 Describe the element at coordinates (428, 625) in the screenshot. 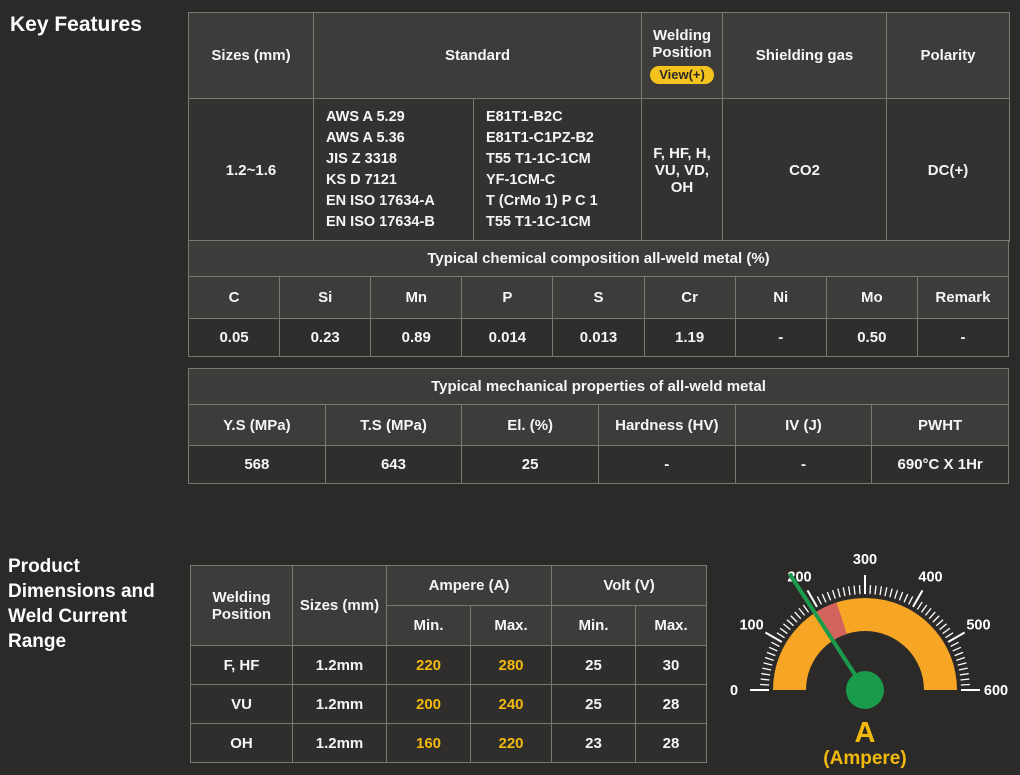

I see `current-header-amp-min: Min.` at that location.